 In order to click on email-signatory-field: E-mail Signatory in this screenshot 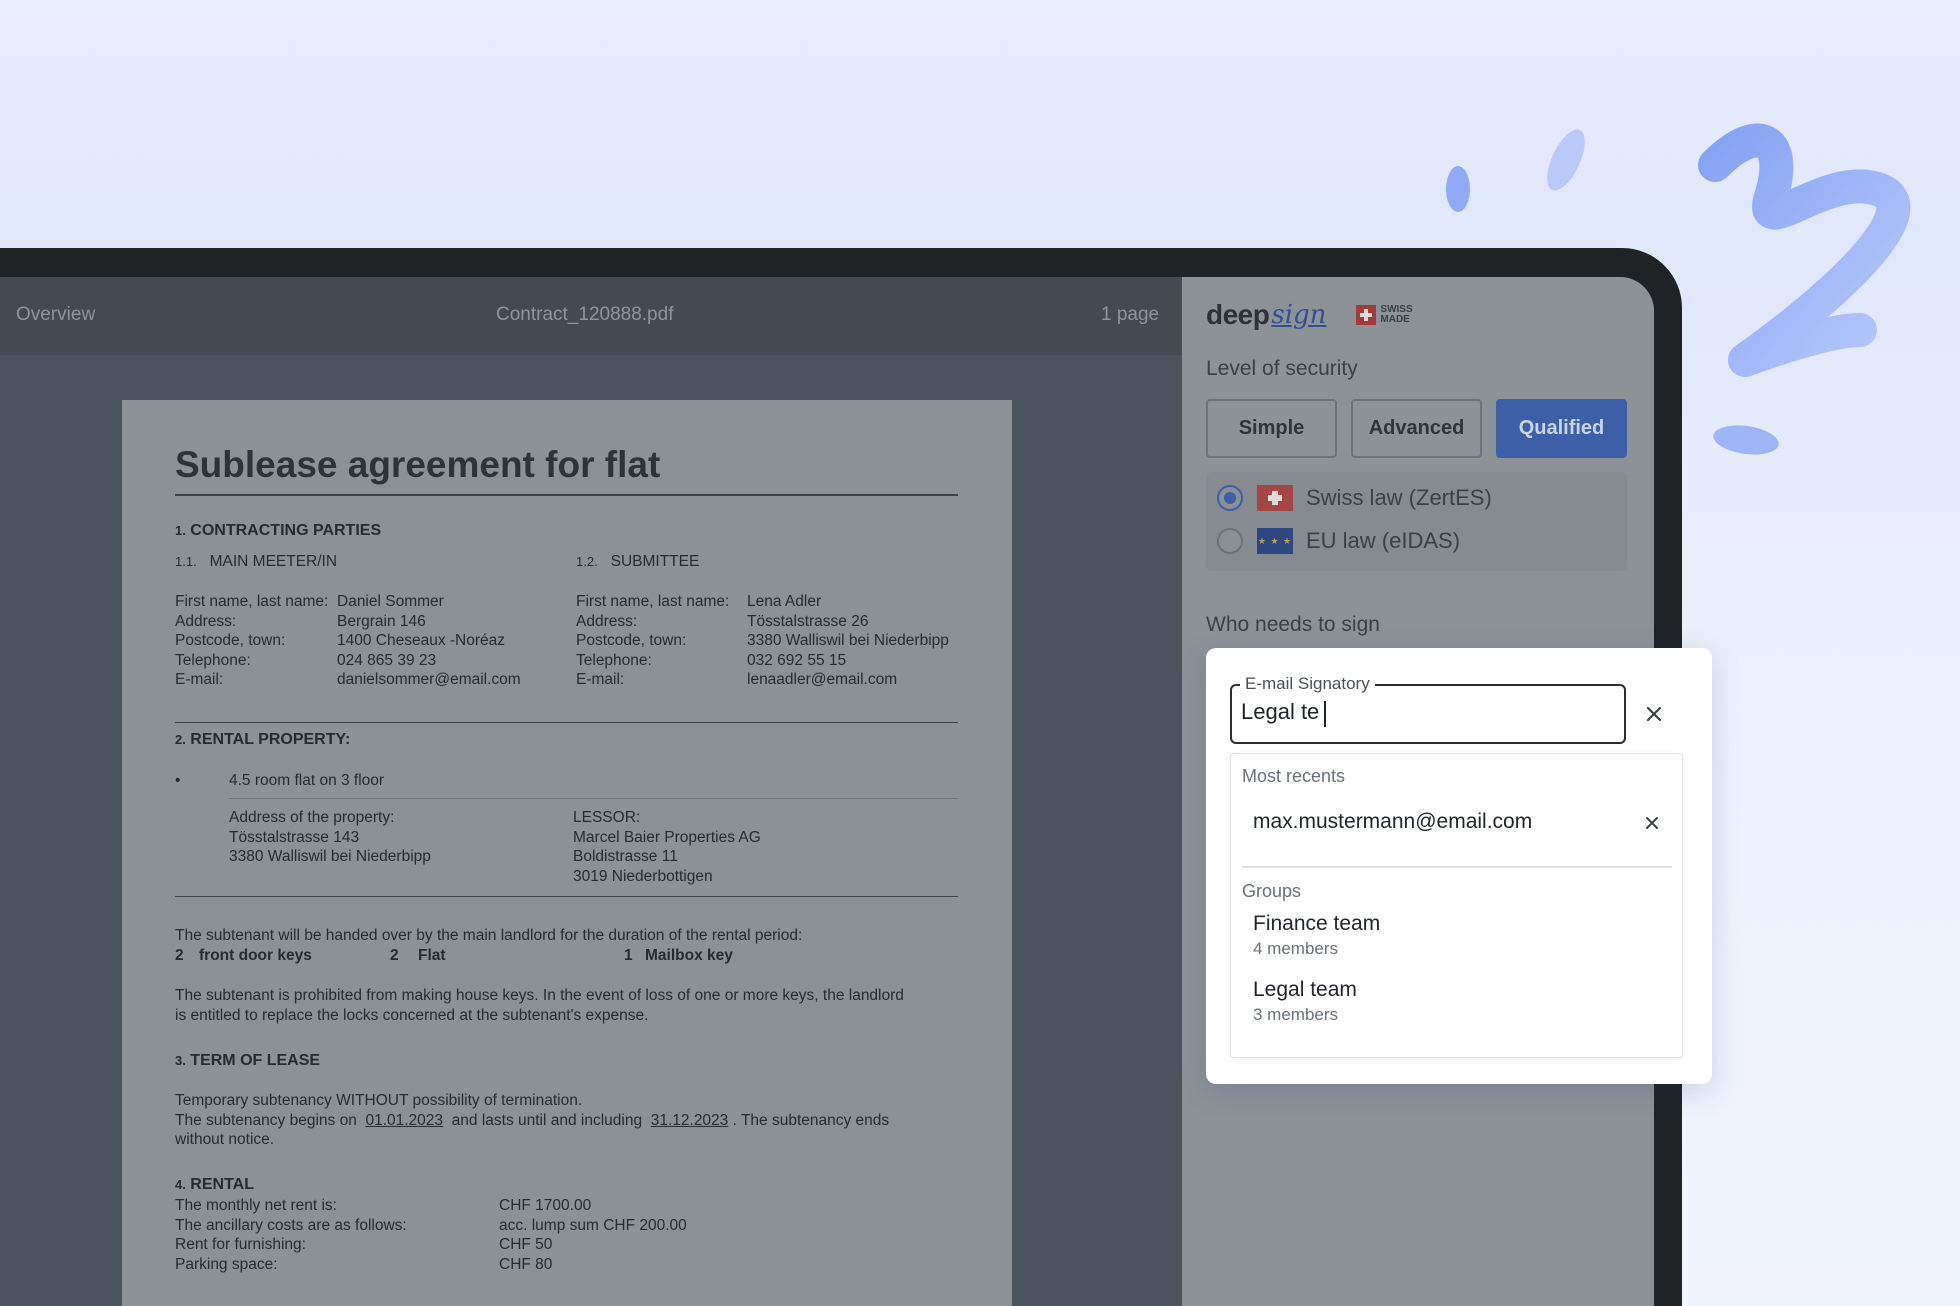, I will do `click(1428, 709)`.